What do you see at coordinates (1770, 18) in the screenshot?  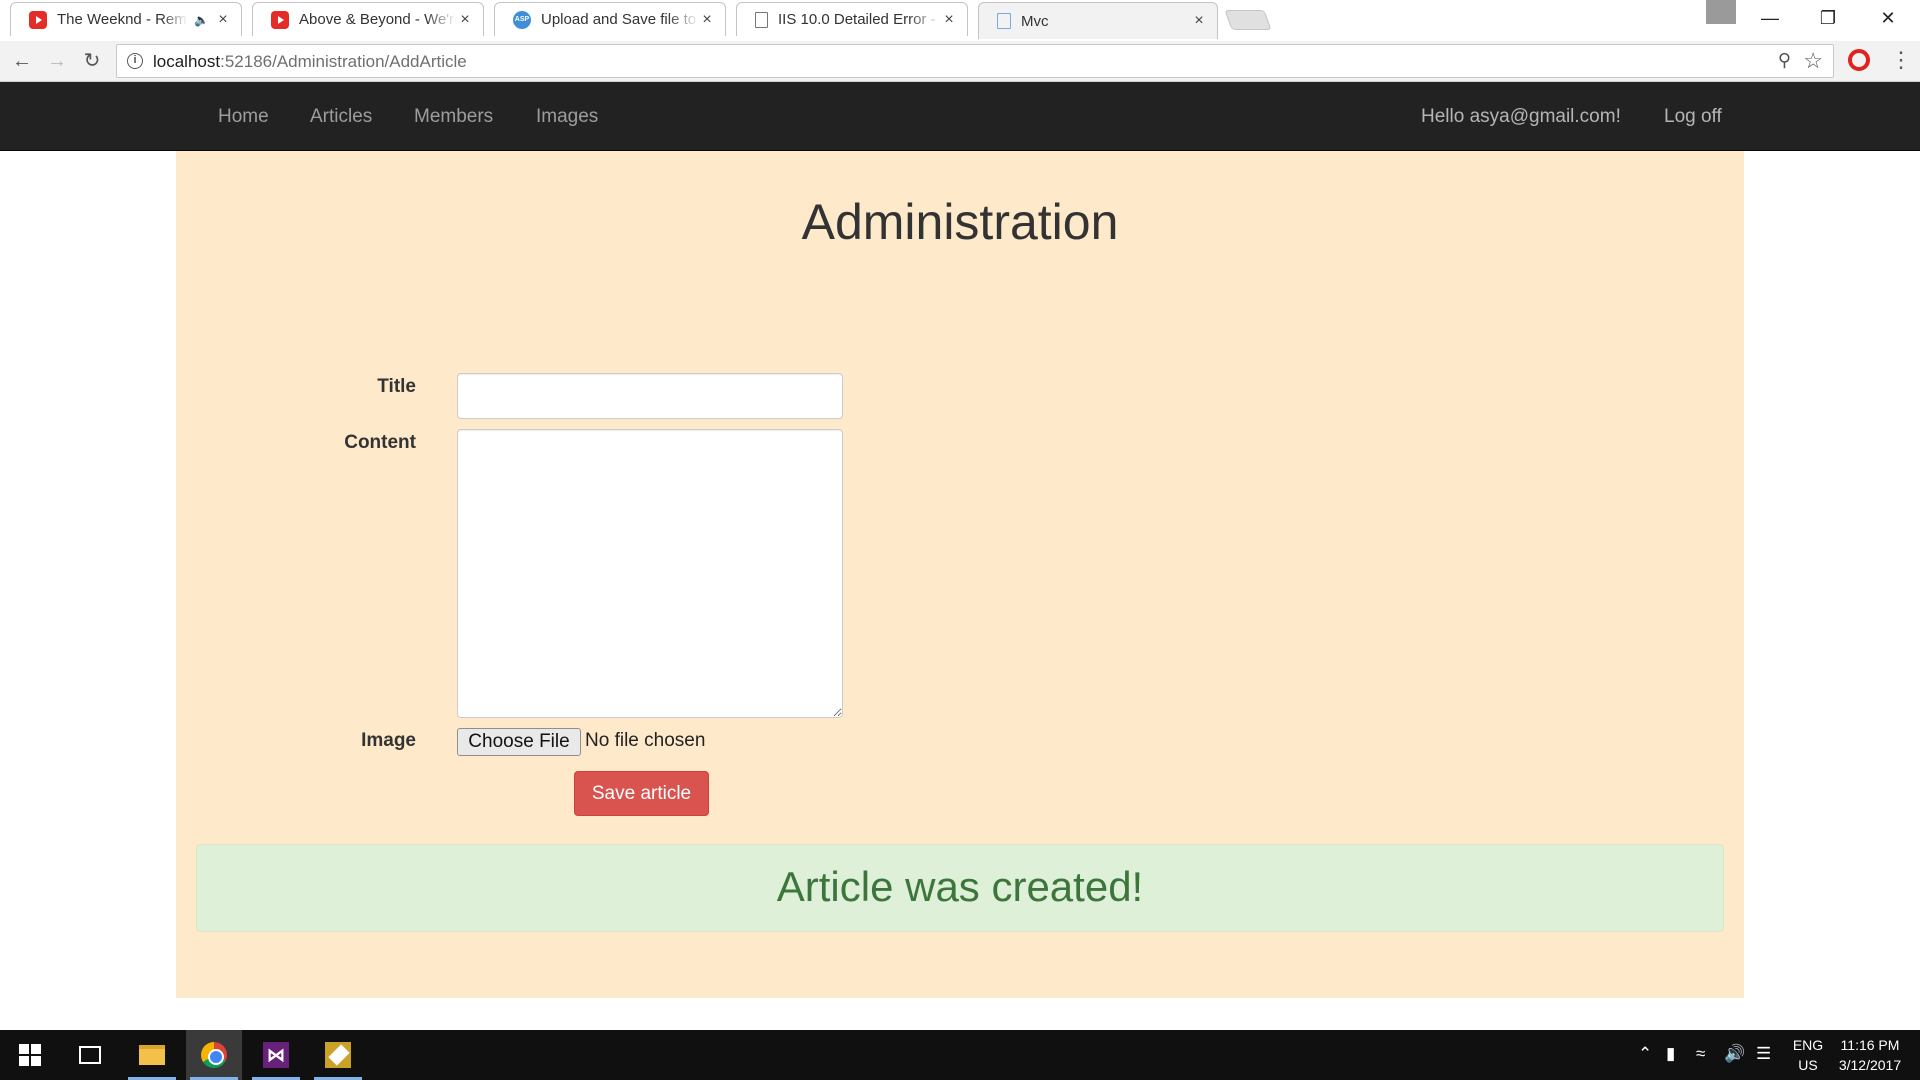 I see `minimize-button: —` at bounding box center [1770, 18].